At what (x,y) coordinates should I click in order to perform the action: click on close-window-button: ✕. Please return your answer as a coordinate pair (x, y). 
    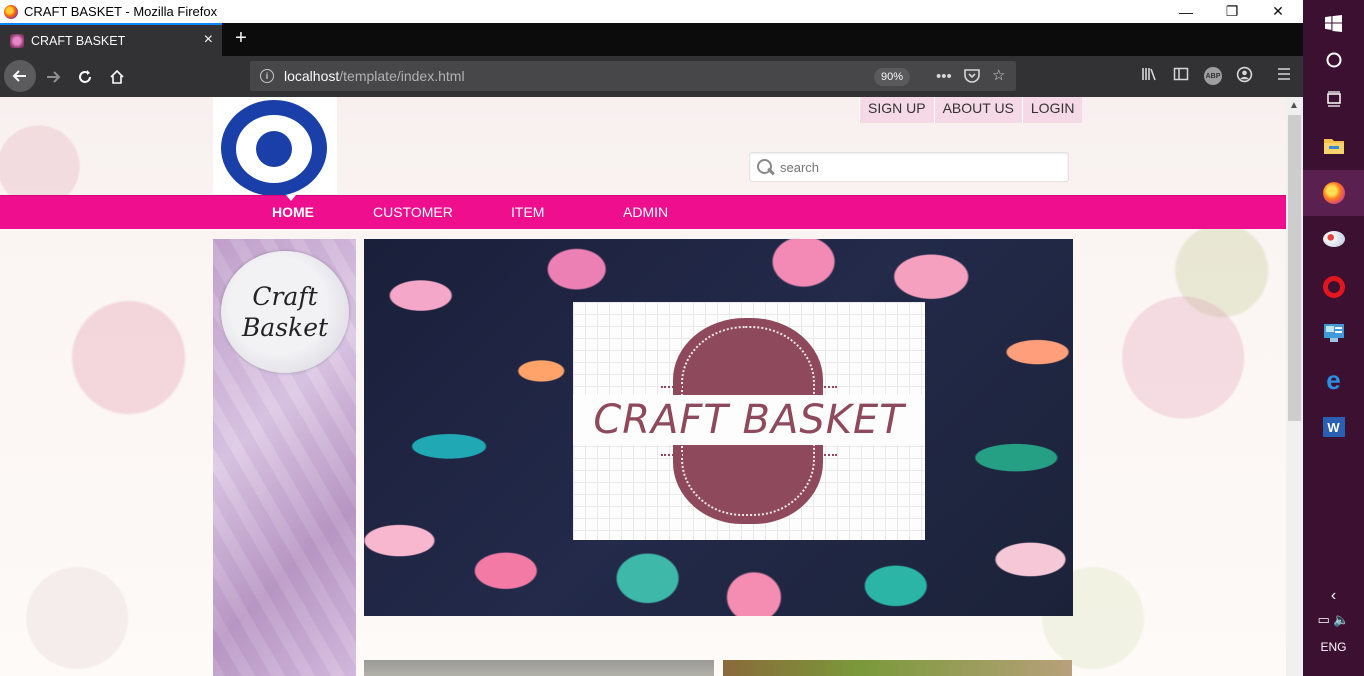
    Looking at the image, I should click on (1278, 11).